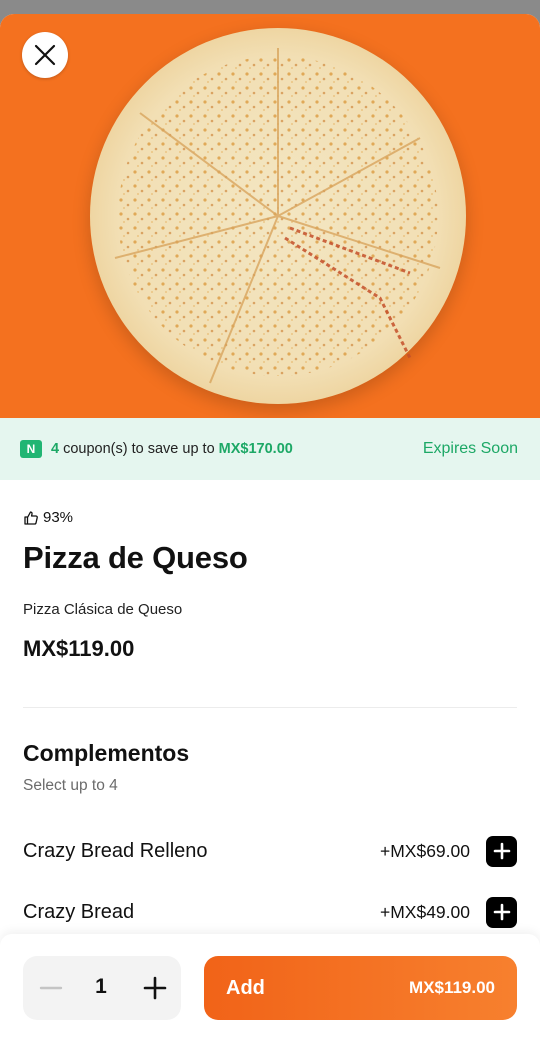 The height and width of the screenshot is (1057, 540). I want to click on coupon-text: 4 coupon(s) to save up to MX$170.00, so click(172, 449).